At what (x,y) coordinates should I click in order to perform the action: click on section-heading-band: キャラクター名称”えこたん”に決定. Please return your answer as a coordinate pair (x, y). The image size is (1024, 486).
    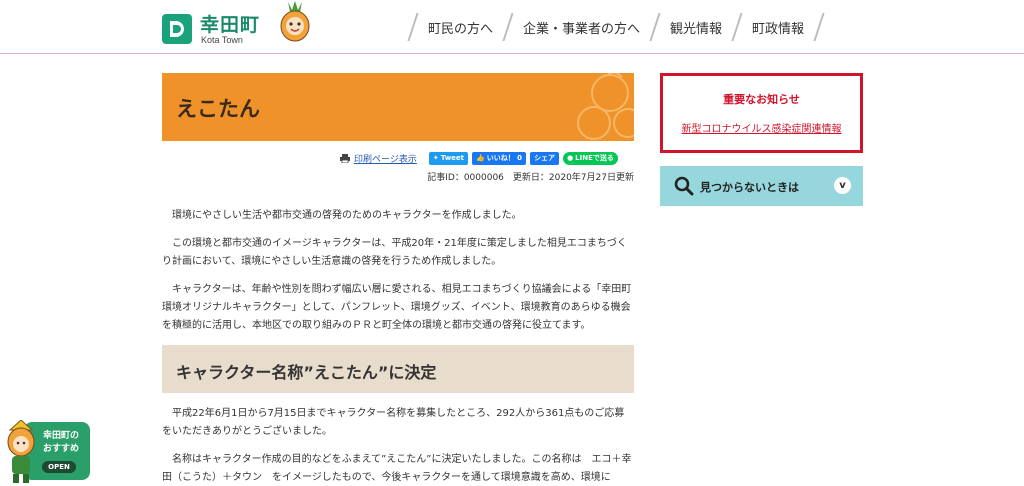
    Looking at the image, I should click on (398, 369).